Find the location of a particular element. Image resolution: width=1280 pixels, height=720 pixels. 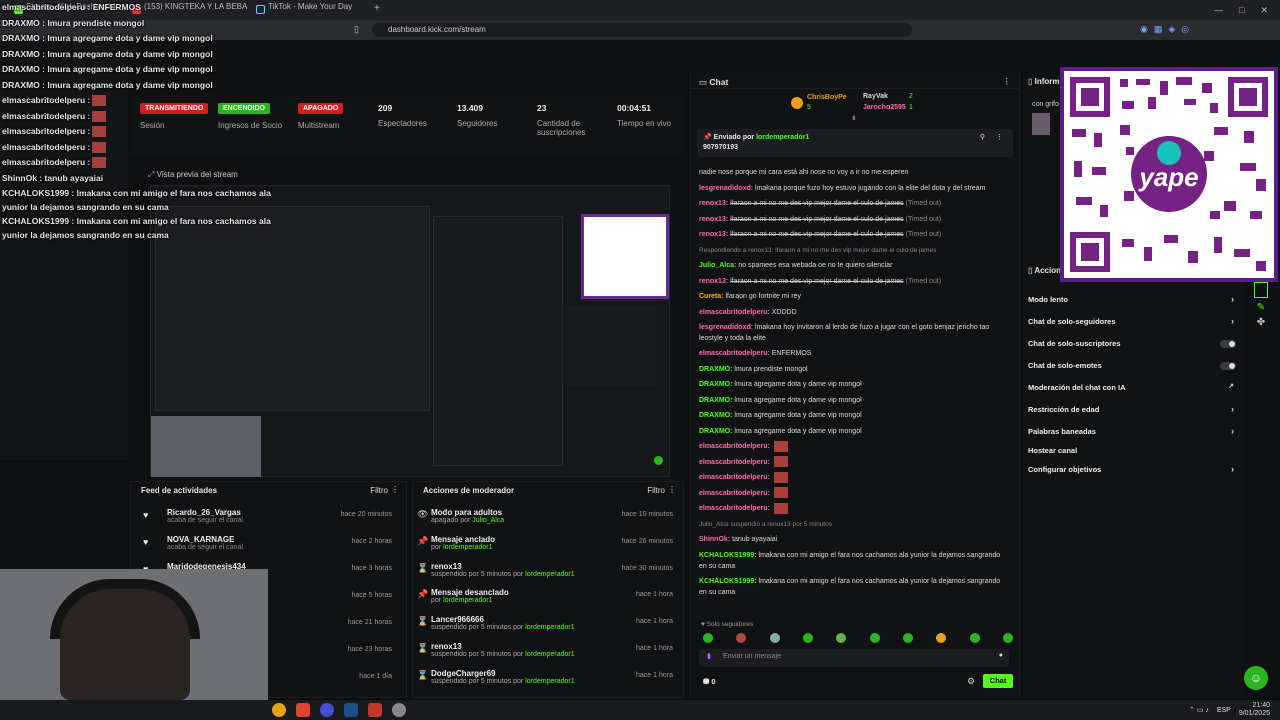

unpin-icon: ⚲ is located at coordinates (982, 137).